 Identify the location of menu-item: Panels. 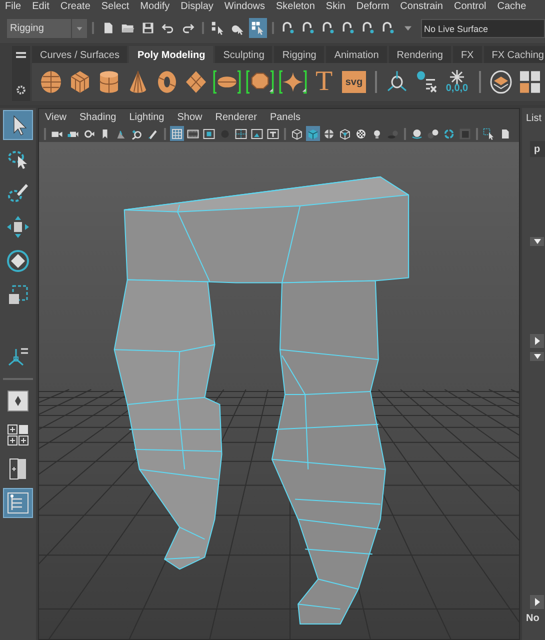
(285, 117).